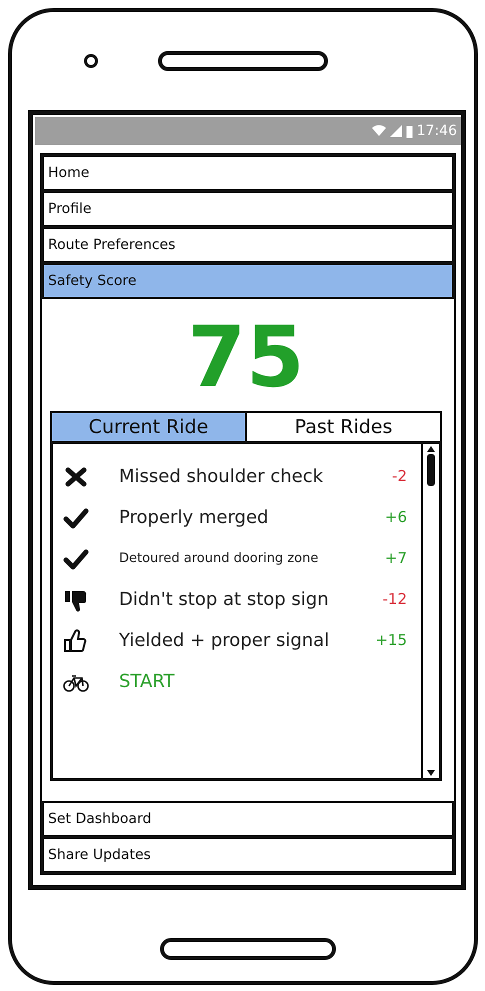 The width and height of the screenshot is (485, 991). What do you see at coordinates (395, 559) in the screenshot?
I see `event-points: +7` at bounding box center [395, 559].